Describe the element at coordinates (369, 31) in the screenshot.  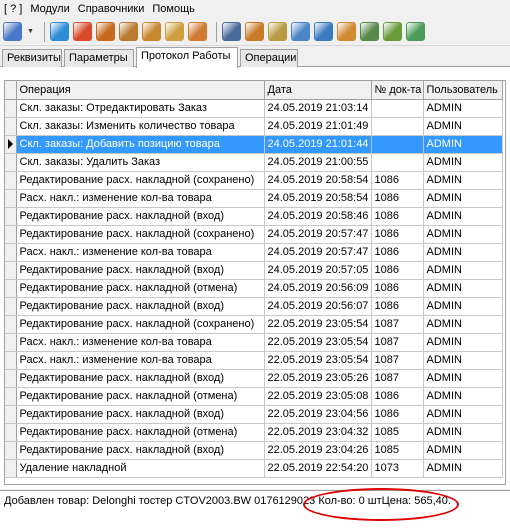
I see `building-icon` at that location.